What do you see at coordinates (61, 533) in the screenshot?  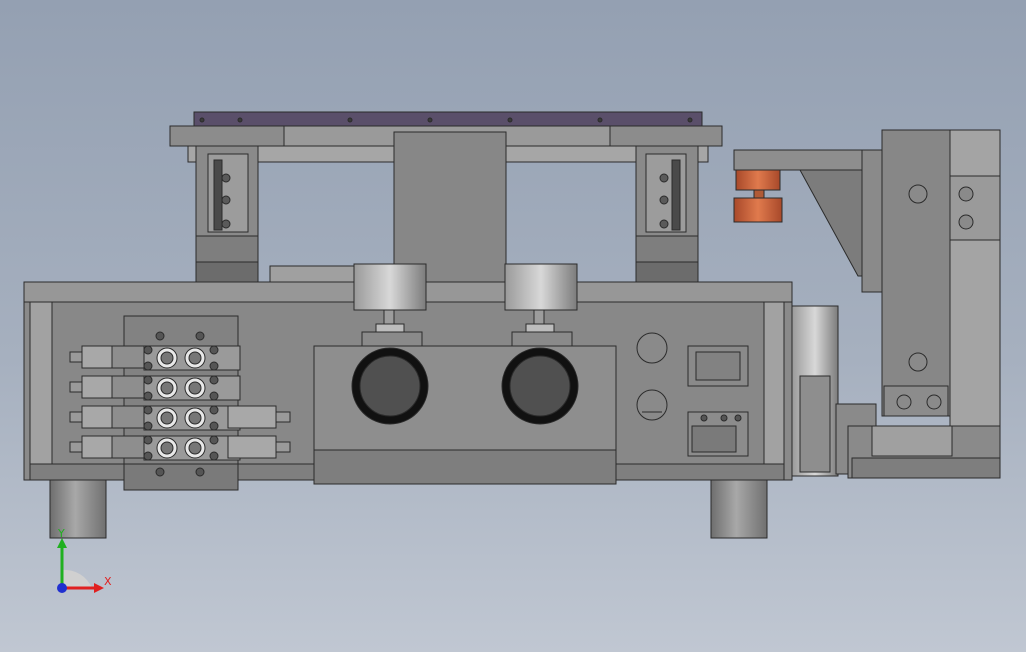 I see `triad-y-label: Y` at bounding box center [61, 533].